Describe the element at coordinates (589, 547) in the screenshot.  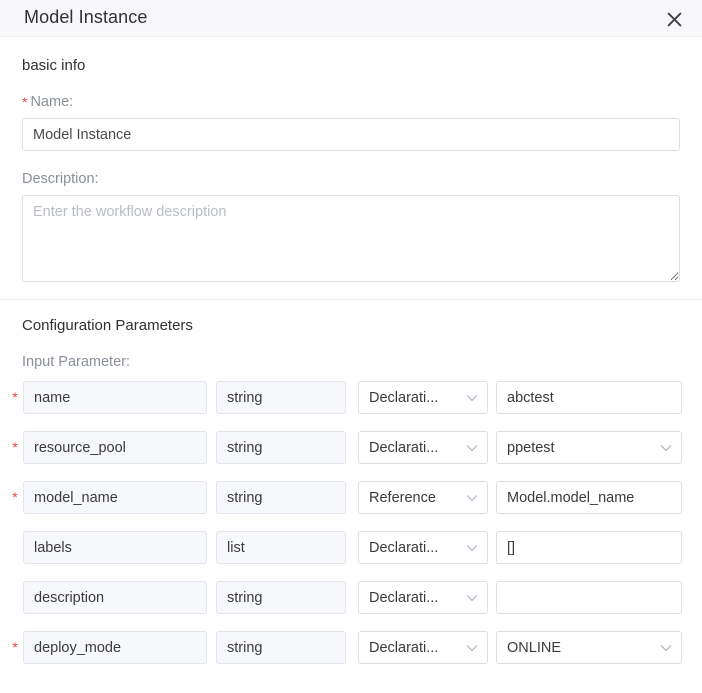
I see `parameter-value-field: []` at that location.